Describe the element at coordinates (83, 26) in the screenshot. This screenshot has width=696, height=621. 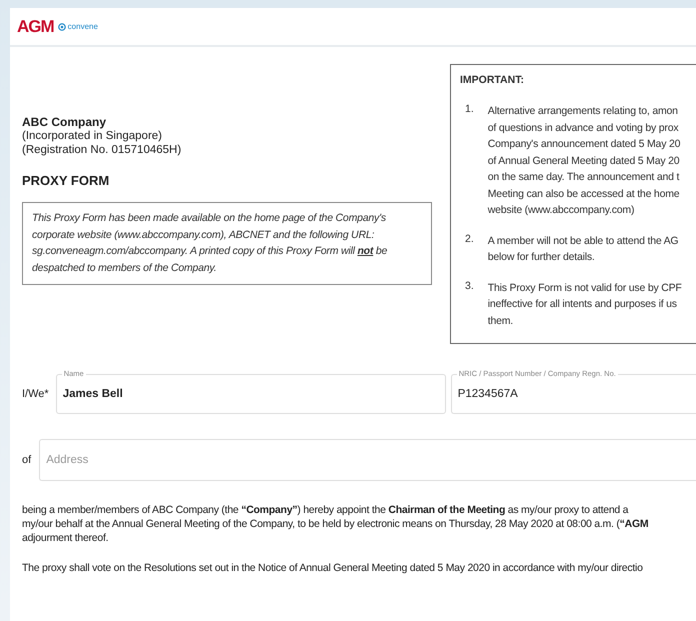
I see `brand-text: convene` at that location.